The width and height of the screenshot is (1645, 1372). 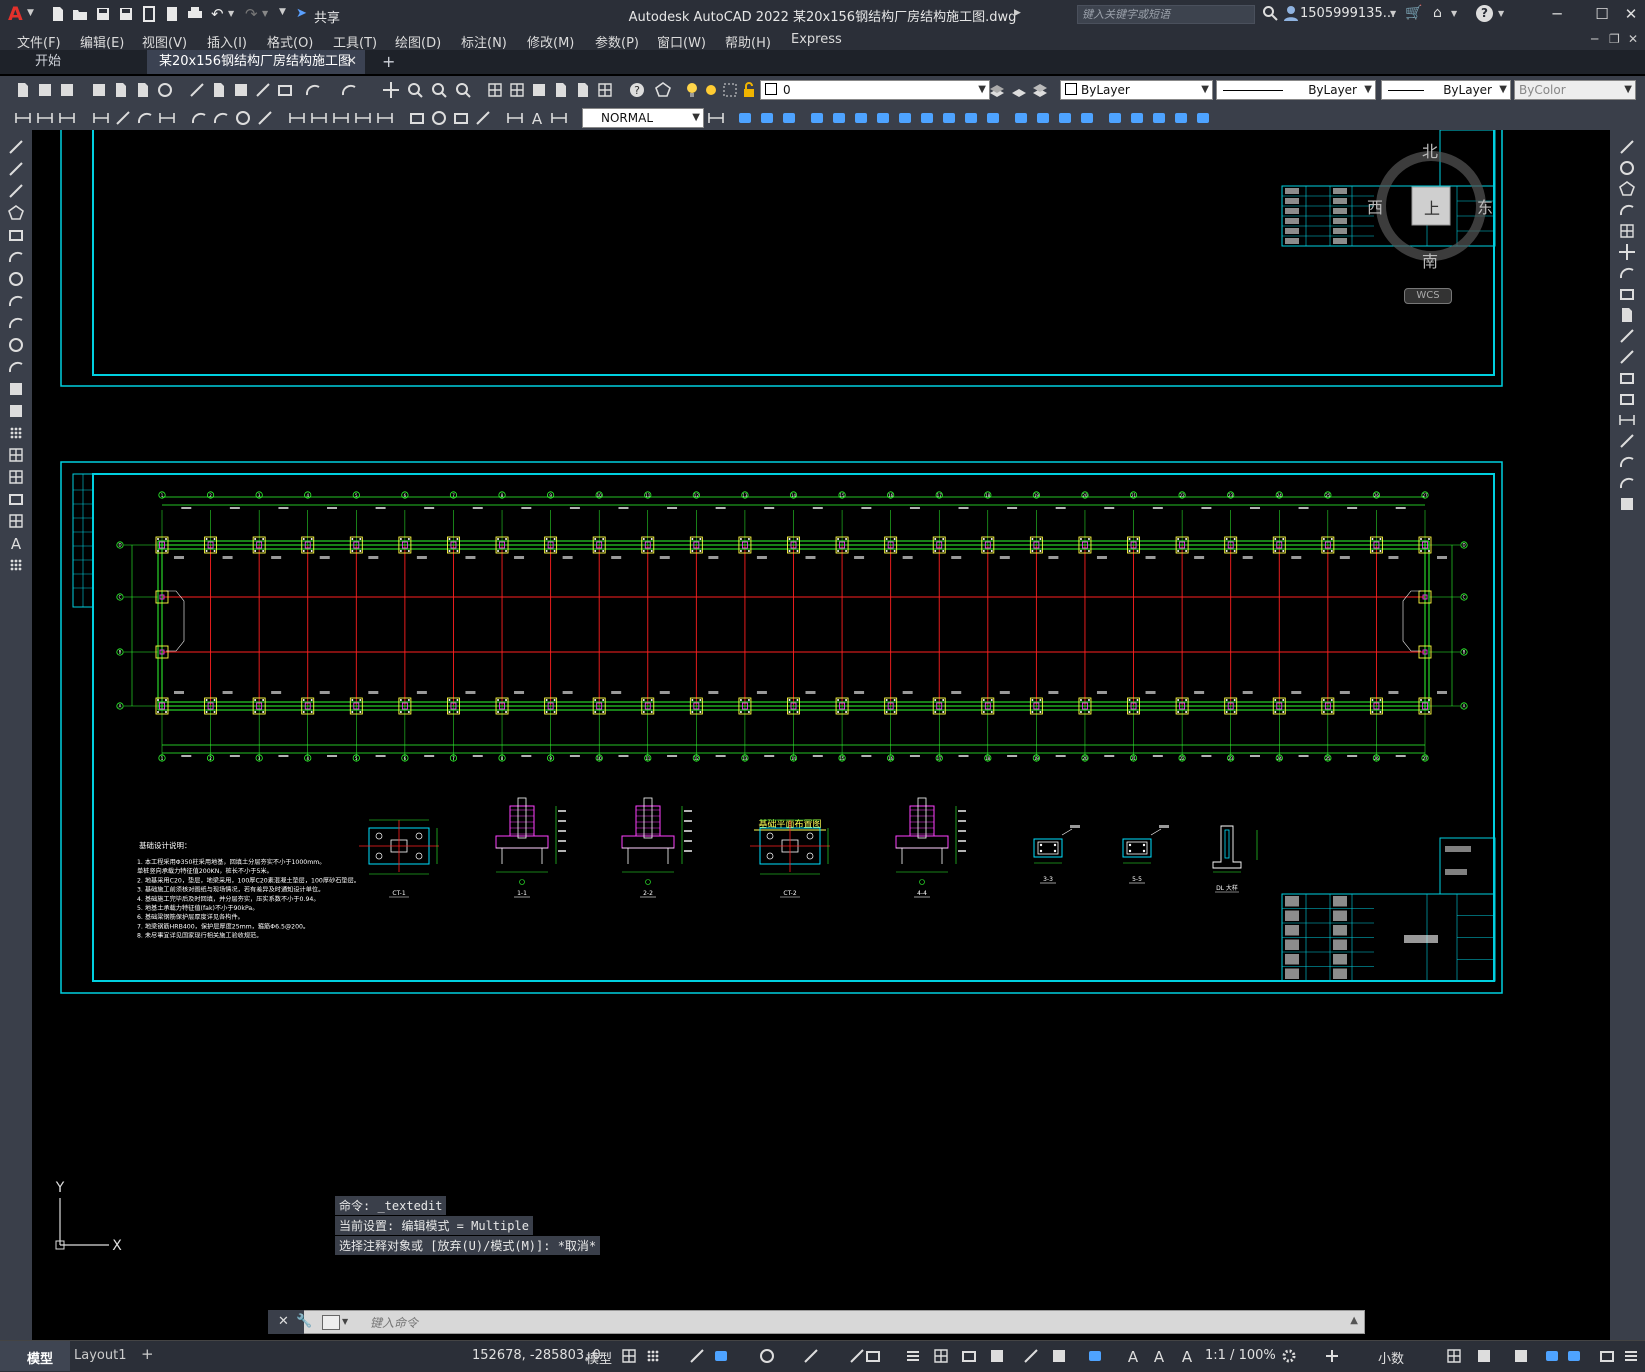 What do you see at coordinates (418, 41) in the screenshot?
I see `menu-draw: 绘图(D)` at bounding box center [418, 41].